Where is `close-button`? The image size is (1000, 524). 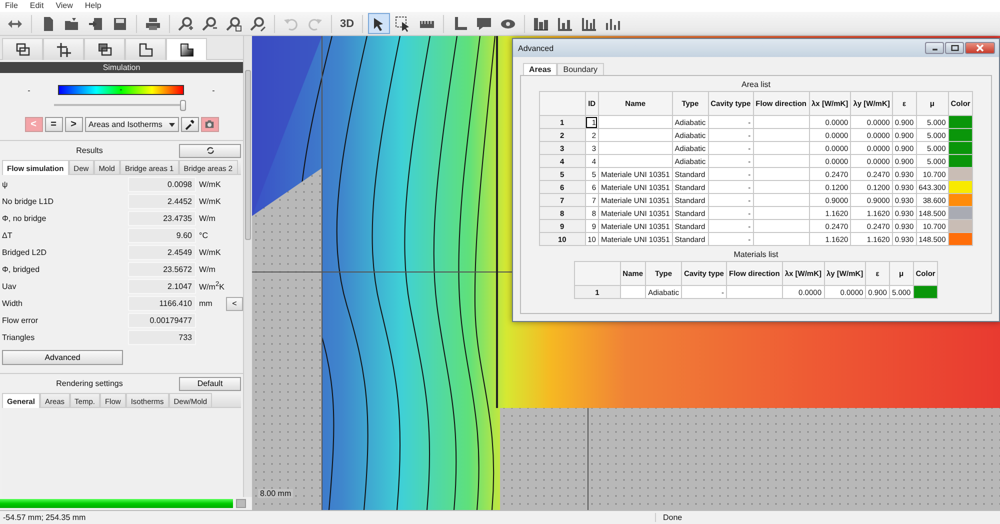 close-button is located at coordinates (980, 48).